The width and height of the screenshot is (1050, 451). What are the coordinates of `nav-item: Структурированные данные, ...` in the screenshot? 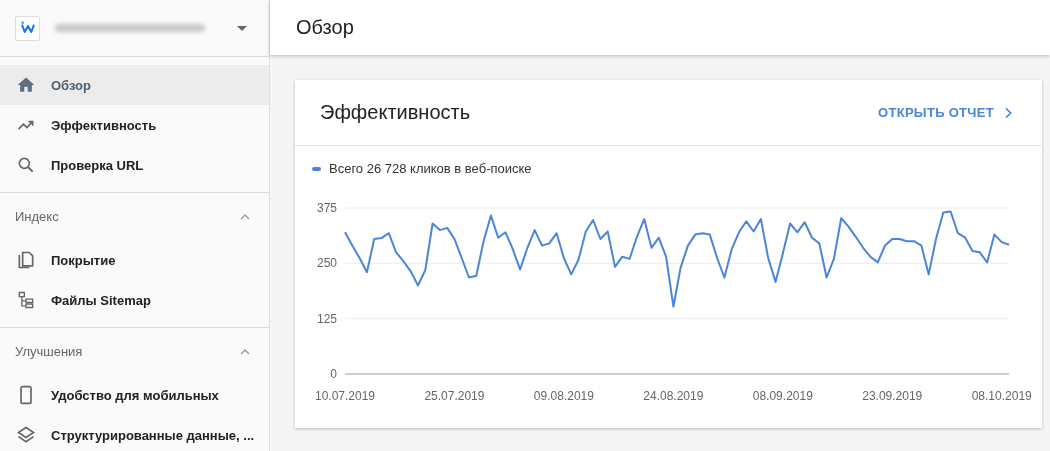 It's located at (134, 433).